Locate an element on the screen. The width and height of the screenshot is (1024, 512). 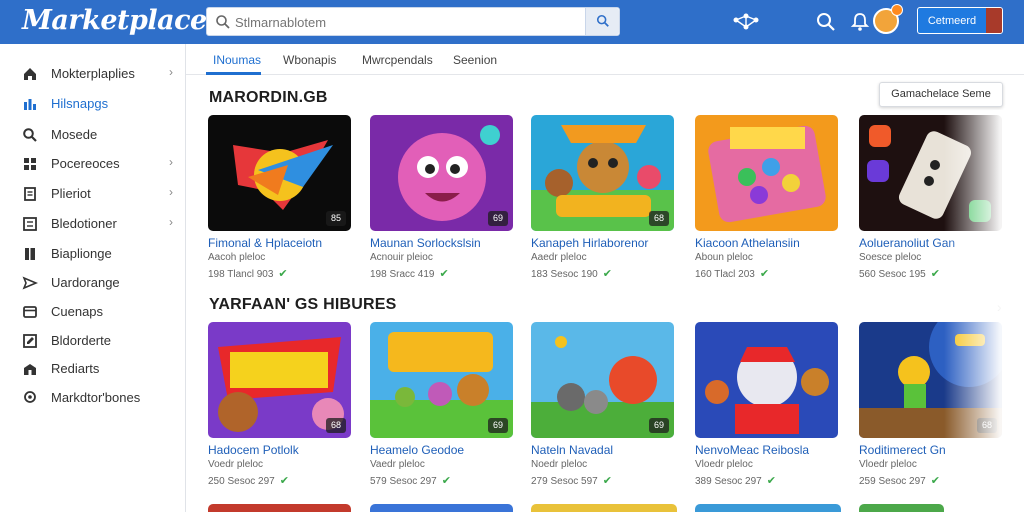
bell-icon is located at coordinates (860, 22).